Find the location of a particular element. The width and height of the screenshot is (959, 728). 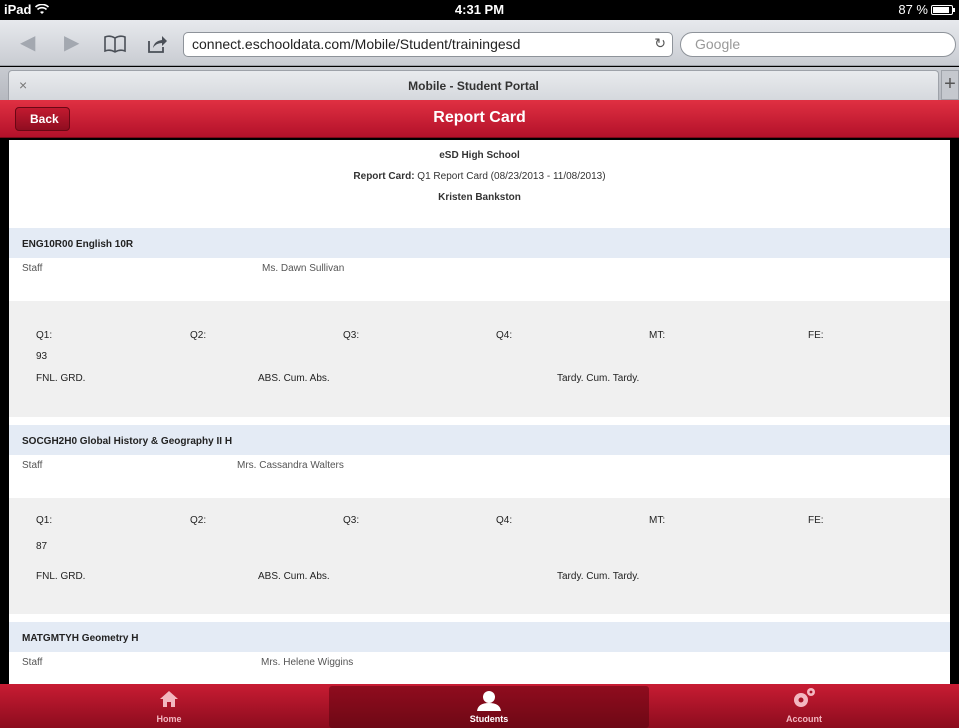

forward-arrow-icon: ▶ is located at coordinates (71, 43).